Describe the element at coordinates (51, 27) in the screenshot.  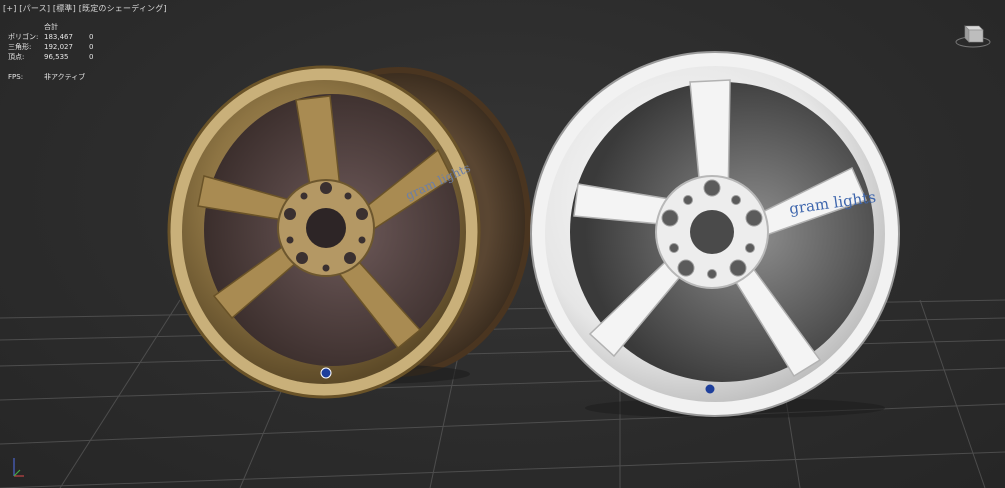
I see `stats-header: 合計` at that location.